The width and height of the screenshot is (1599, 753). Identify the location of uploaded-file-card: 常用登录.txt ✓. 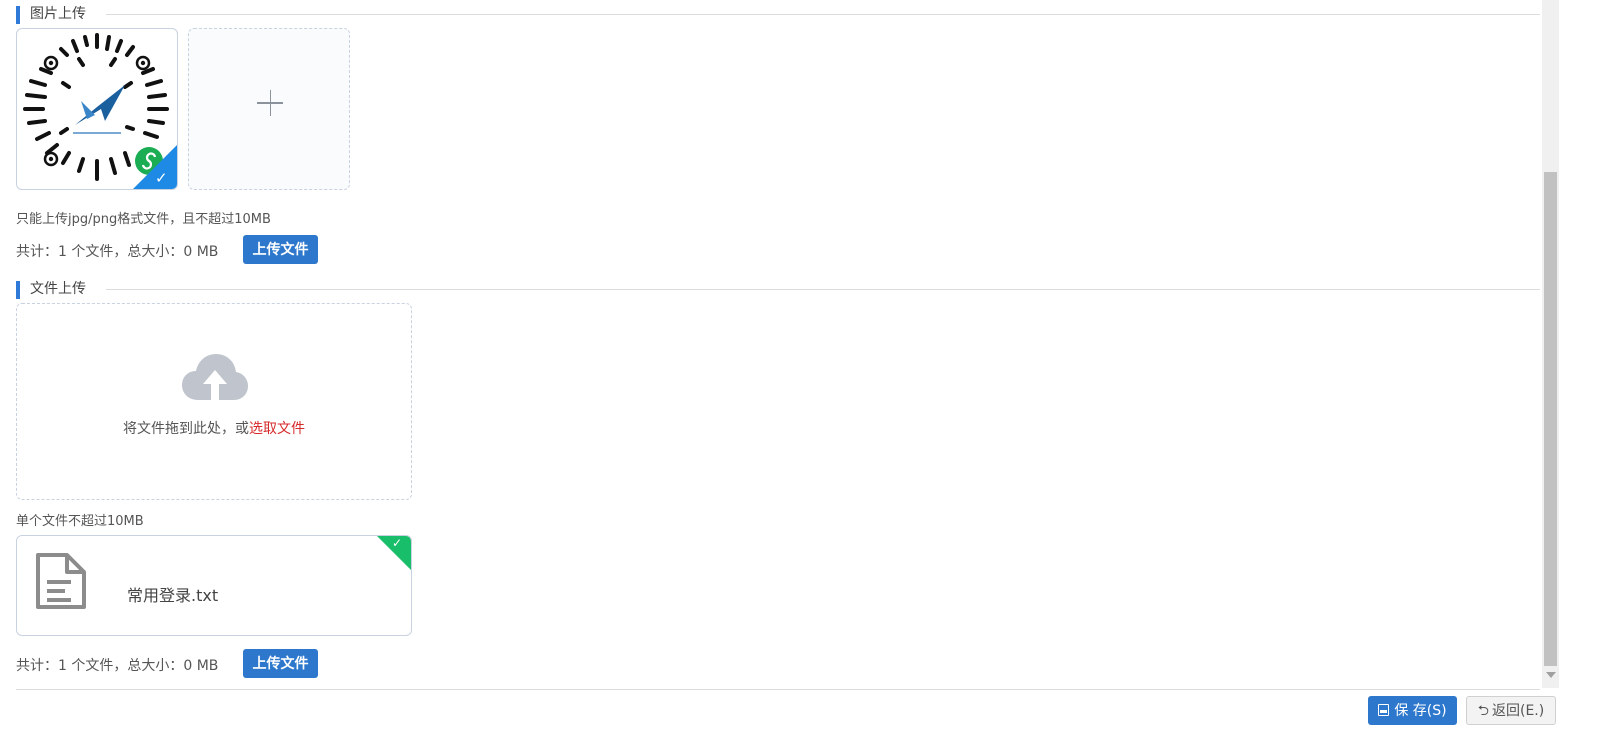
(214, 585).